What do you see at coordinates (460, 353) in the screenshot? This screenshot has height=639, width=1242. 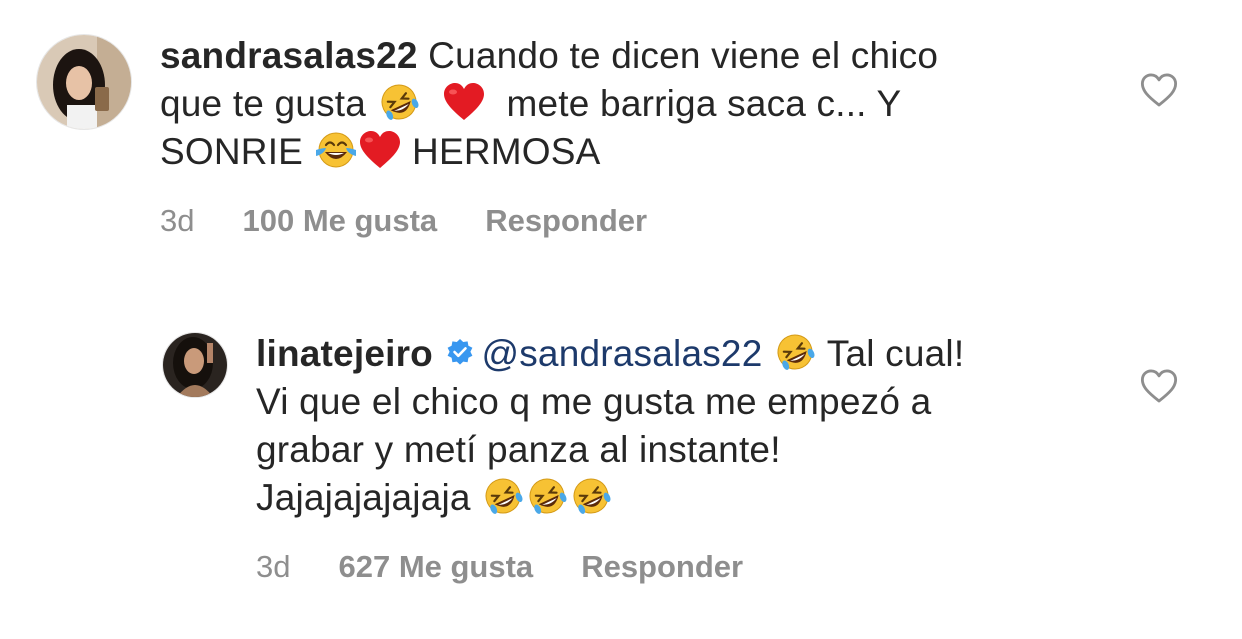 I see `verified-badge-icon` at bounding box center [460, 353].